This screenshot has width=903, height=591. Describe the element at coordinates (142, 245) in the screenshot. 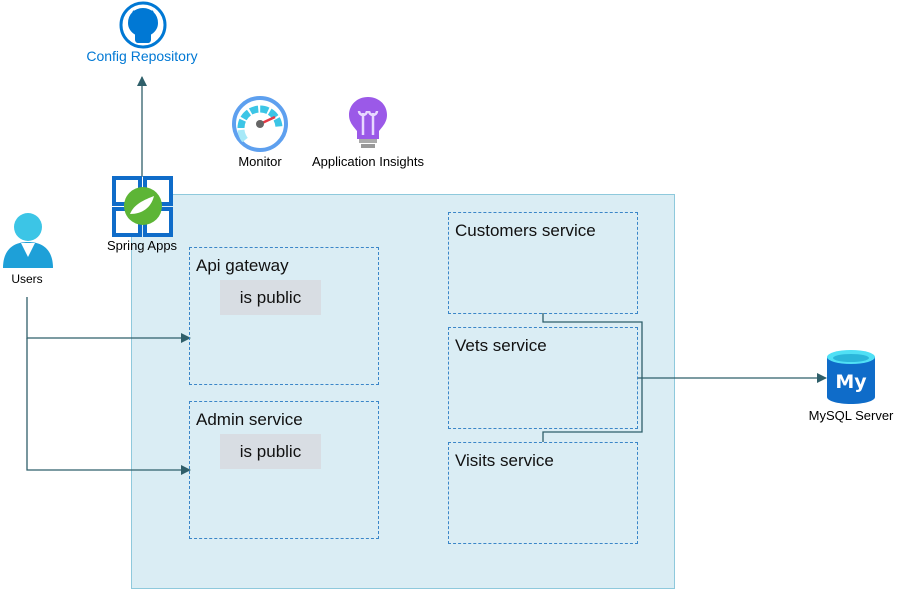

I see `spring-apps-label: Spring Apps` at that location.